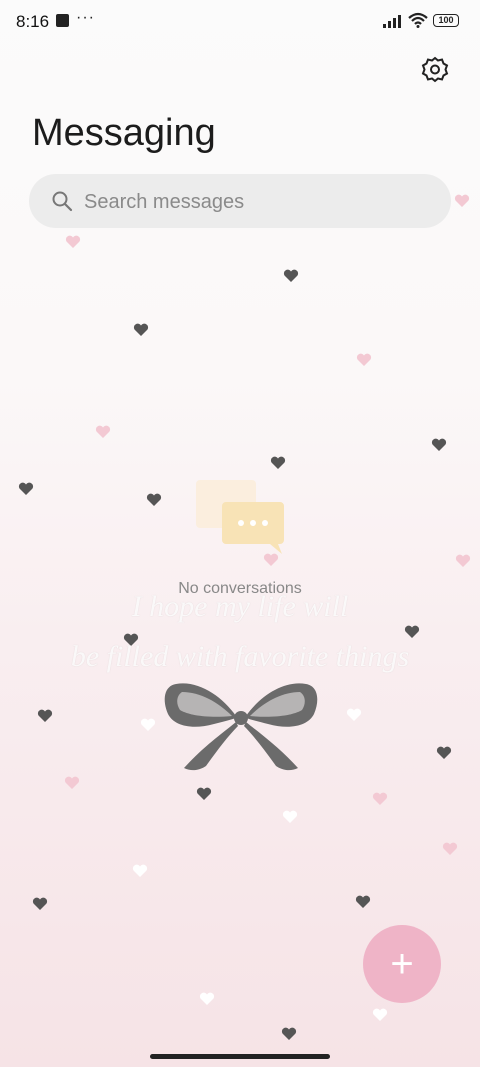  What do you see at coordinates (62, 201) in the screenshot?
I see `search-icon` at bounding box center [62, 201].